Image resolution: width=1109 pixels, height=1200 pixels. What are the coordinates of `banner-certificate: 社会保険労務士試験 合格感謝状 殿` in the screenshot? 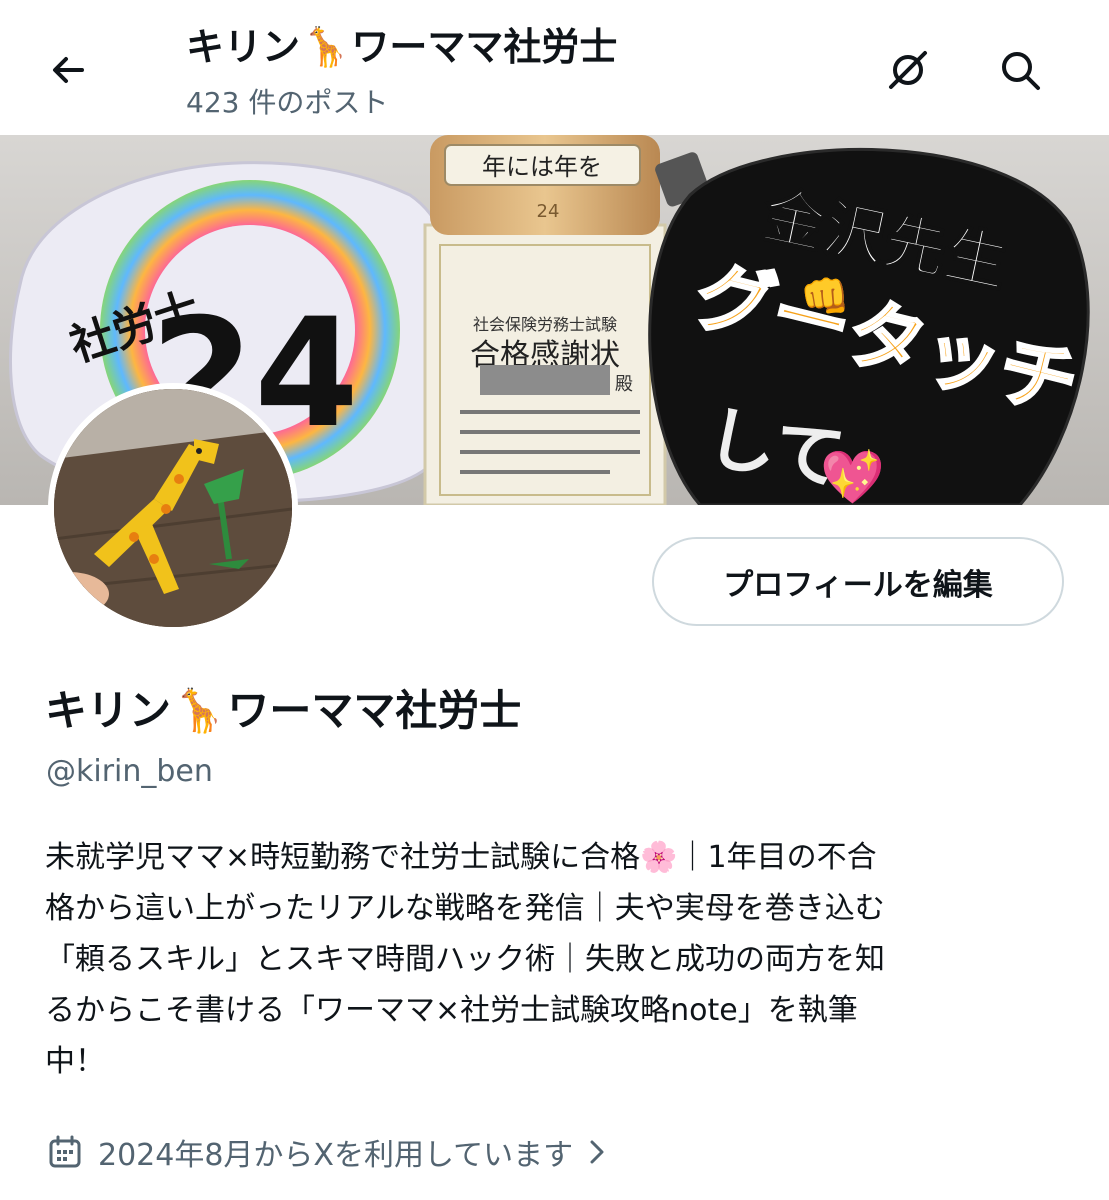 It's located at (545, 364).